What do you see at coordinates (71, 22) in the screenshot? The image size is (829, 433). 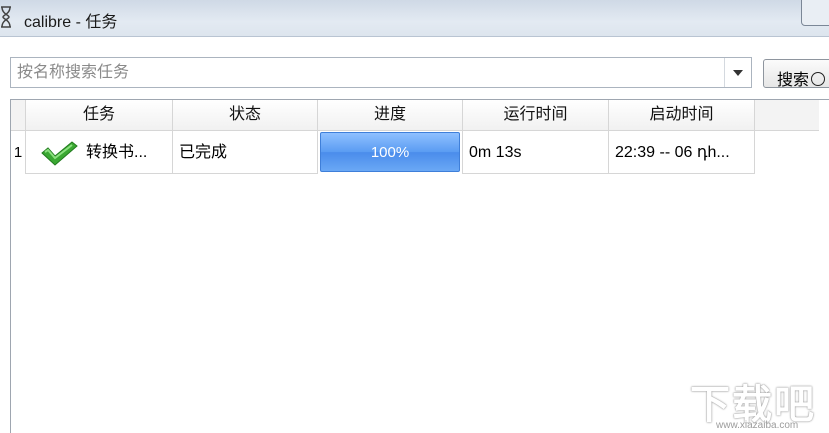 I see `window-title: calibre - 任务` at bounding box center [71, 22].